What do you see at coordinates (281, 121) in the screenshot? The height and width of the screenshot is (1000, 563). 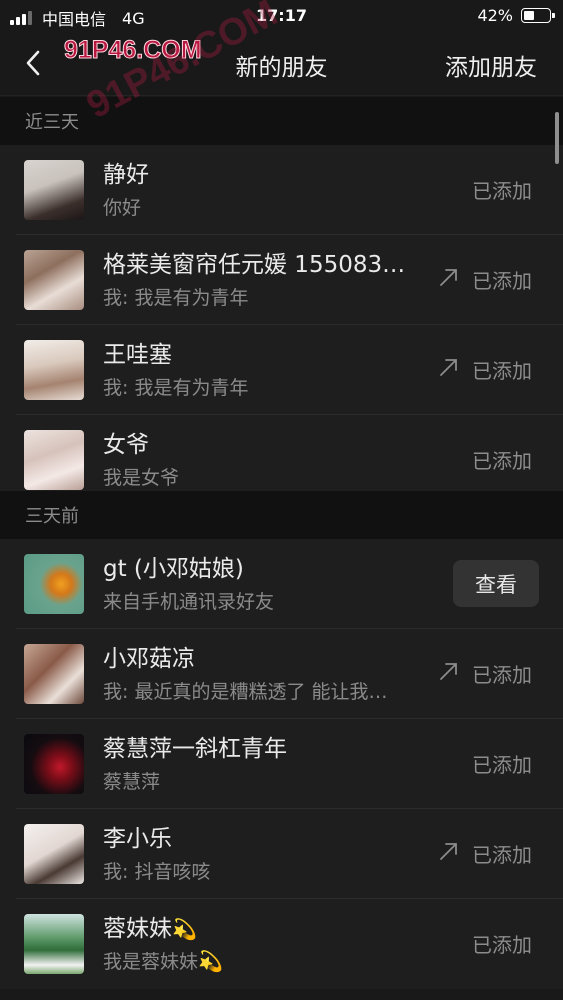 I see `section-header-recent: 近三天` at bounding box center [281, 121].